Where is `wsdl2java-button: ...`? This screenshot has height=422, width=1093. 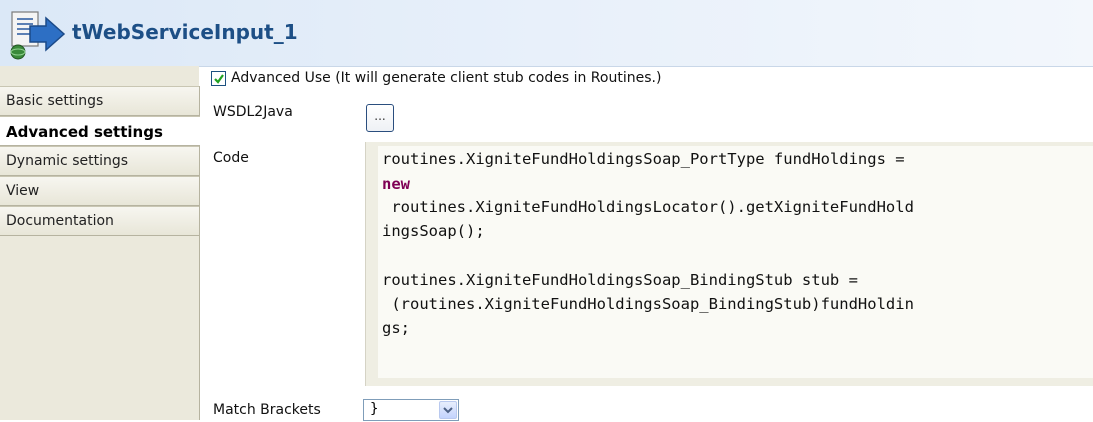 wsdl2java-button: ... is located at coordinates (380, 118).